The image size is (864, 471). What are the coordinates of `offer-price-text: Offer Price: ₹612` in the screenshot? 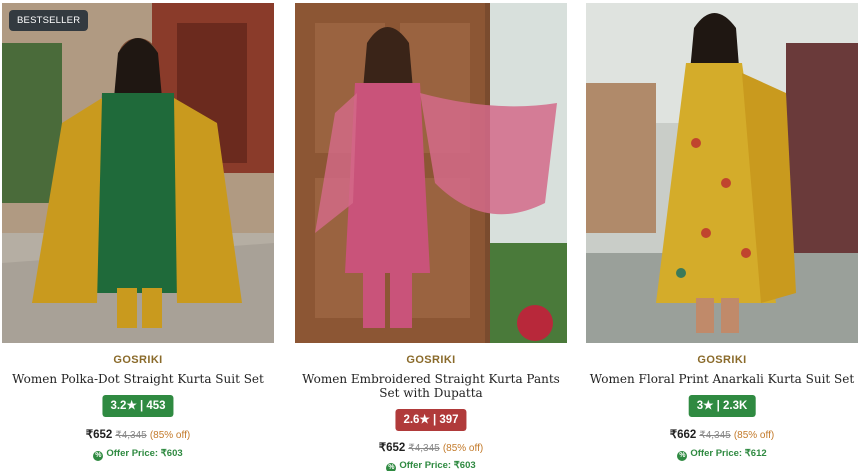 It's located at (728, 453).